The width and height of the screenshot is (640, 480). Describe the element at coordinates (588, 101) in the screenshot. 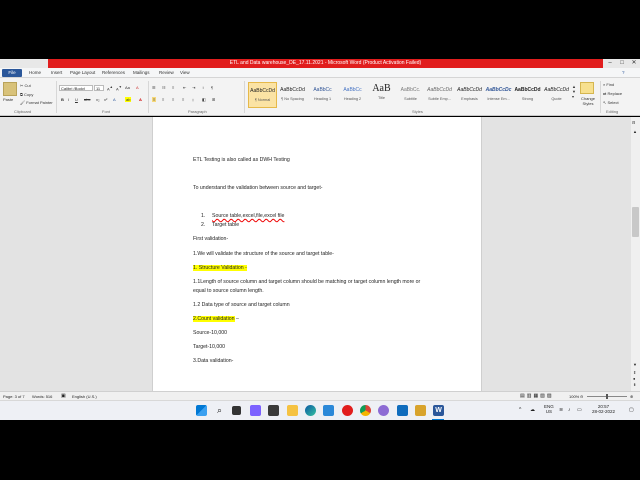

I see `change-styles-button: Change Styles` at that location.